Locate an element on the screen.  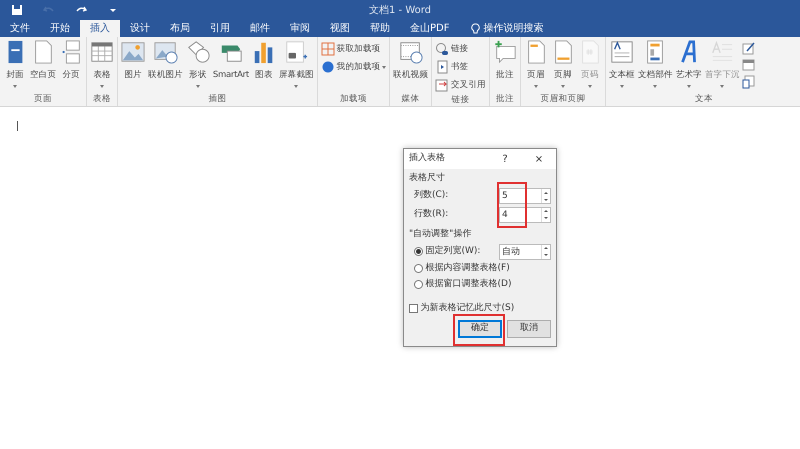
ribbon-button: 分页 is located at coordinates (71, 61).